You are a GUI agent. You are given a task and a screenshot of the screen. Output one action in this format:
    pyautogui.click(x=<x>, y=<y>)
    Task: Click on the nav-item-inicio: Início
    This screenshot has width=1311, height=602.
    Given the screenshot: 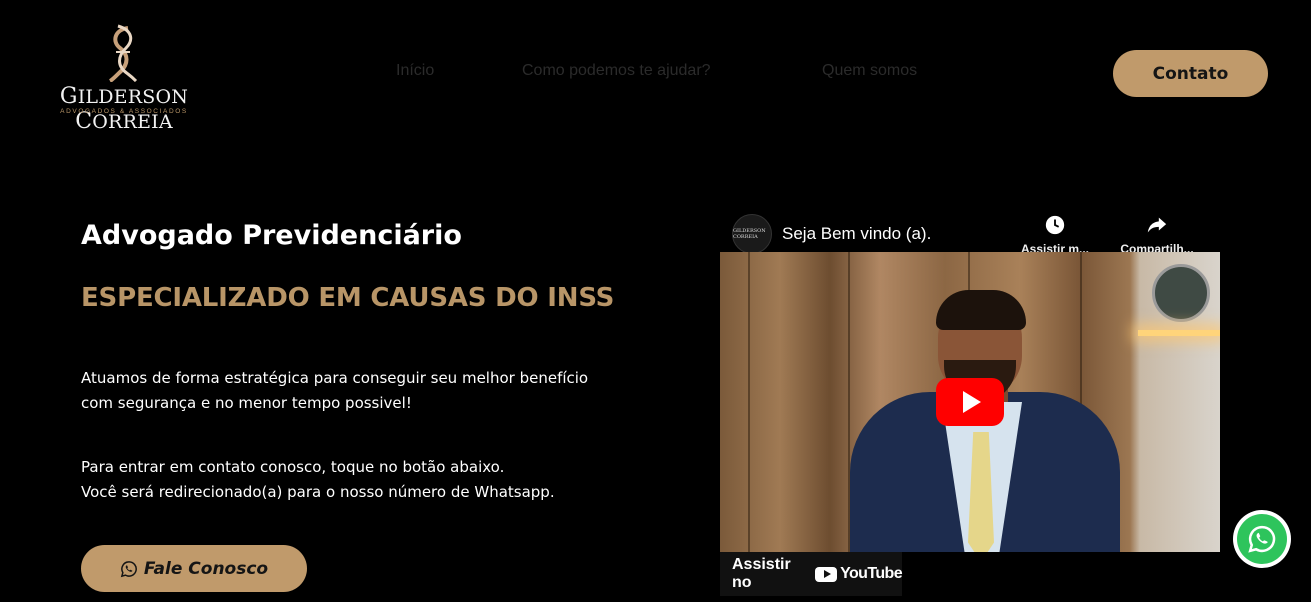 What is the action you would take?
    pyautogui.click(x=415, y=71)
    